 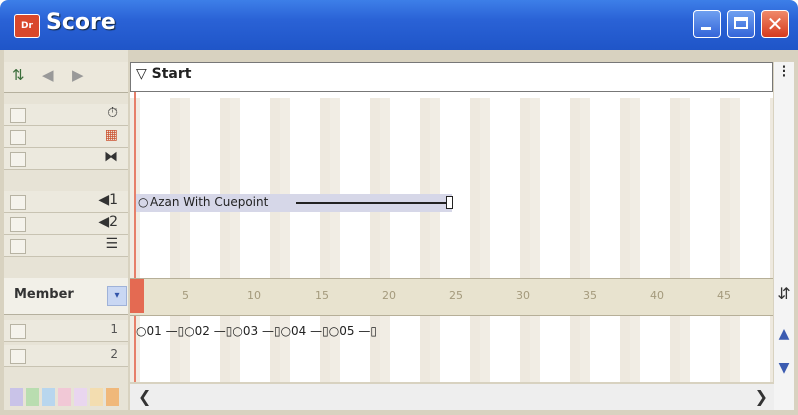 What do you see at coordinates (185, 295) in the screenshot?
I see `frame-tick: 5` at bounding box center [185, 295].